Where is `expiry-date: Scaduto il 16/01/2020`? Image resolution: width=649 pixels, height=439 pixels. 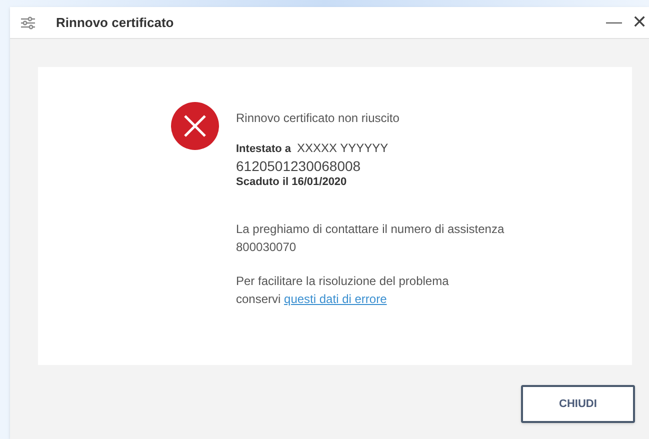 expiry-date: Scaduto il 16/01/2020 is located at coordinates (292, 182).